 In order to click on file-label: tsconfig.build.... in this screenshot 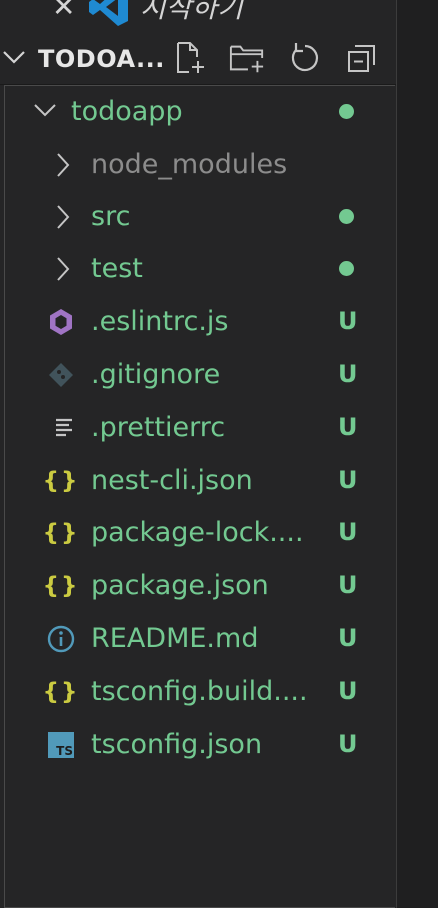, I will do `click(199, 691)`.